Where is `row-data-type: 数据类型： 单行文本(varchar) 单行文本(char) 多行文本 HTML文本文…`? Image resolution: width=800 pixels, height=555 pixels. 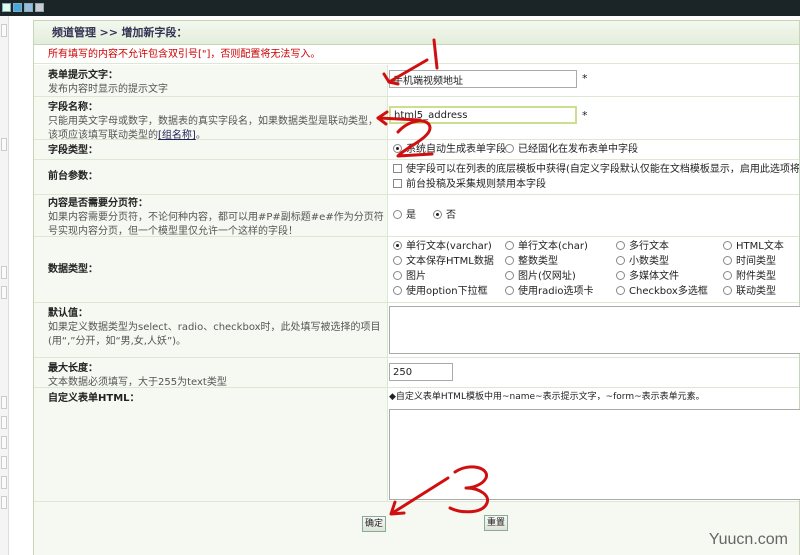 row-data-type: 数据类型： 单行文本(varchar) 单行文本(char) 多行文本 HTML文本文… is located at coordinates (416, 270).